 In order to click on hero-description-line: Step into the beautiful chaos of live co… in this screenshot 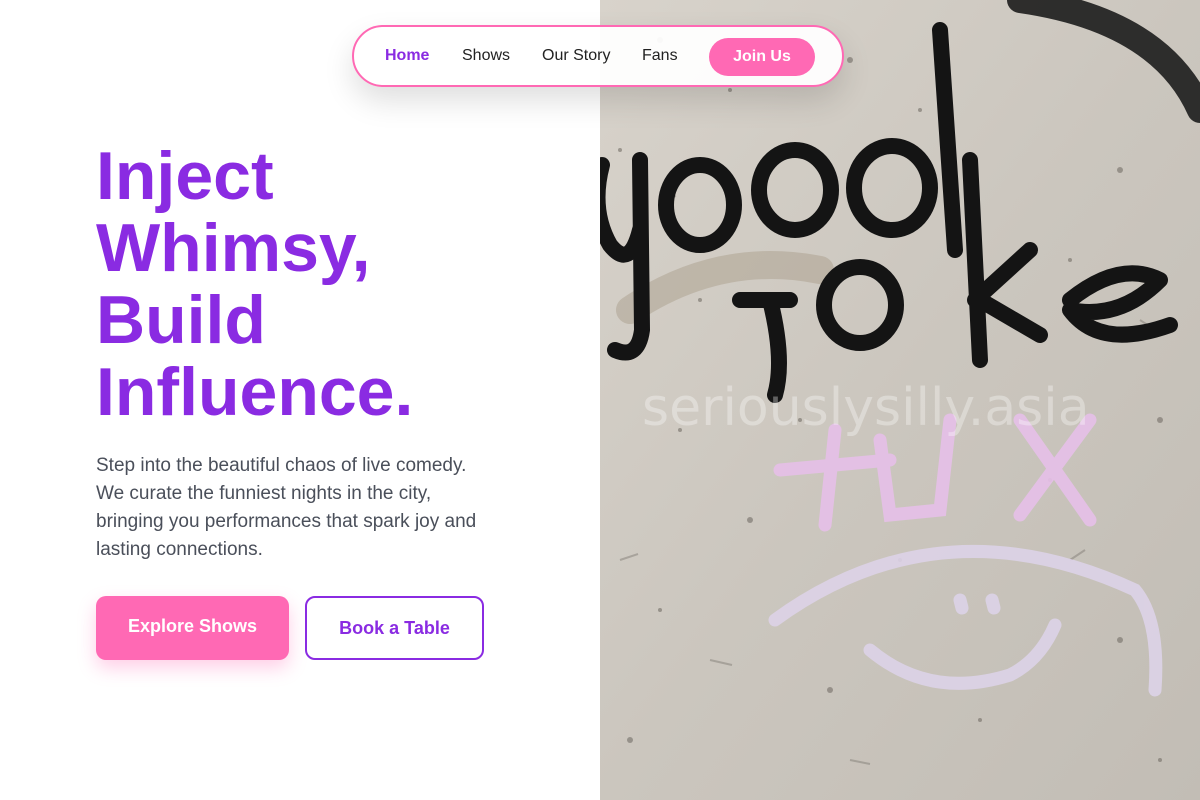, I will do `click(281, 465)`.